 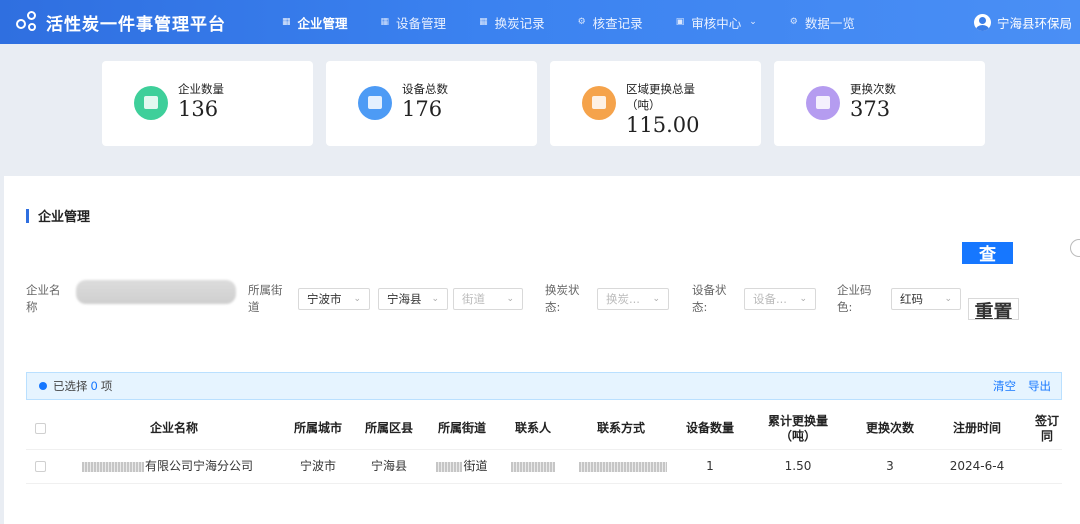 I want to click on header-county: 所属区县, so click(x=389, y=428).